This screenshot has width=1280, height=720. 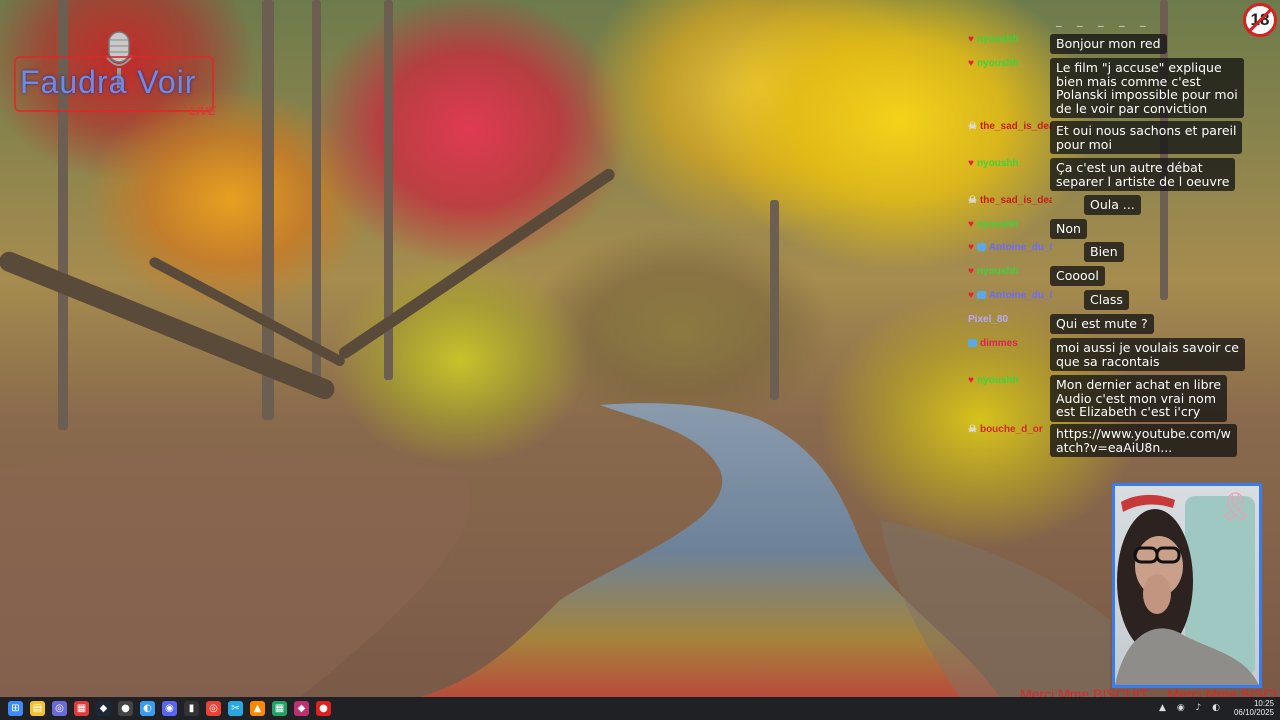 I want to click on vlc-icon: ▲, so click(x=257, y=708).